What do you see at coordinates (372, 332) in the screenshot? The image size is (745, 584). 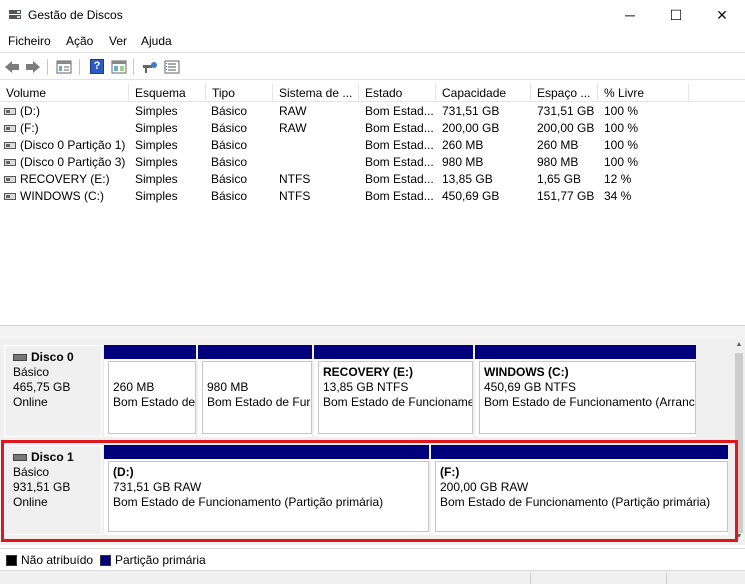 I see `pane-splitter` at bounding box center [372, 332].